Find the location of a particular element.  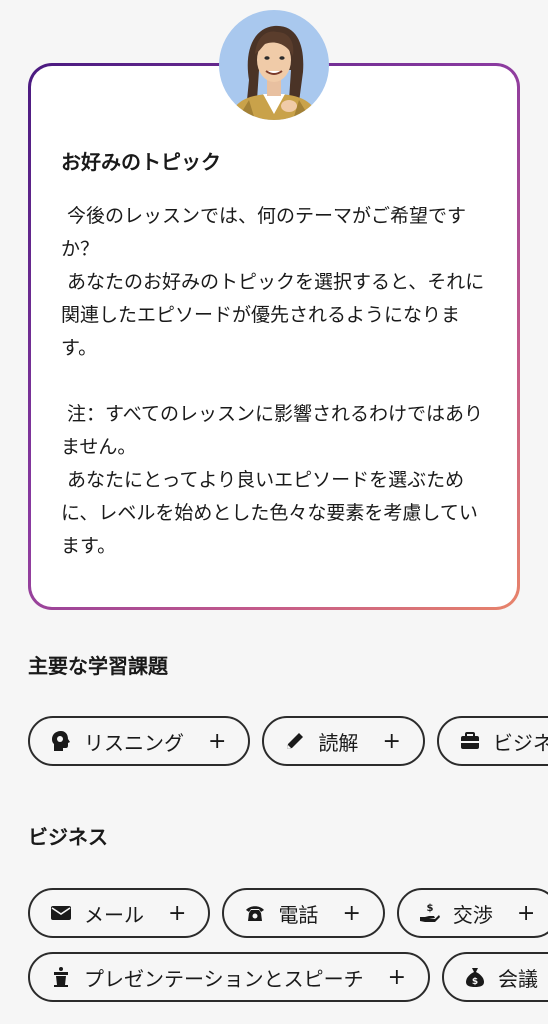

chip-negotiation: $ 交渉 + is located at coordinates (472, 913).